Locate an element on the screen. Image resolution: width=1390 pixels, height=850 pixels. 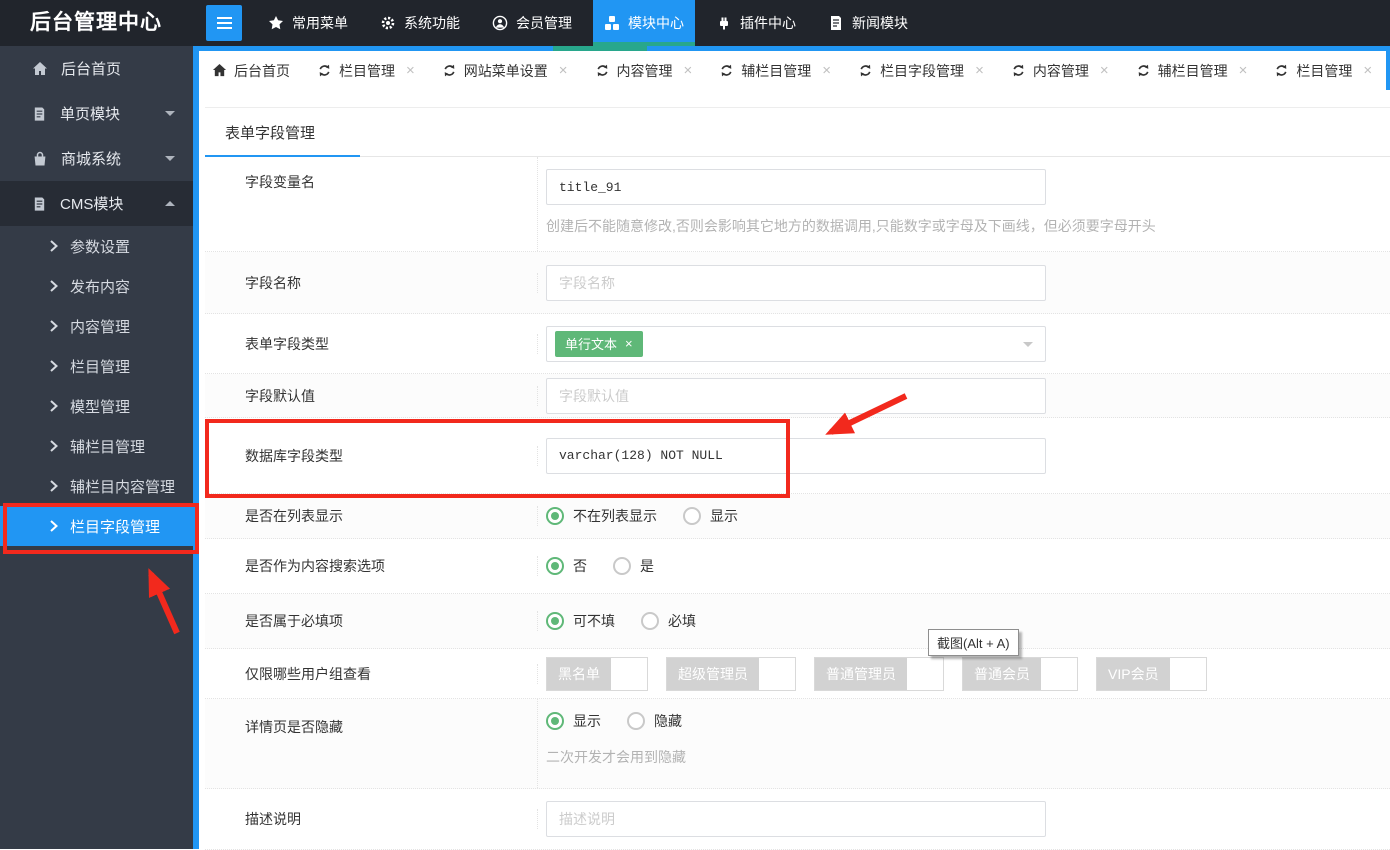
sidebar-subitem-publish: 发布内容 is located at coordinates (96, 286).